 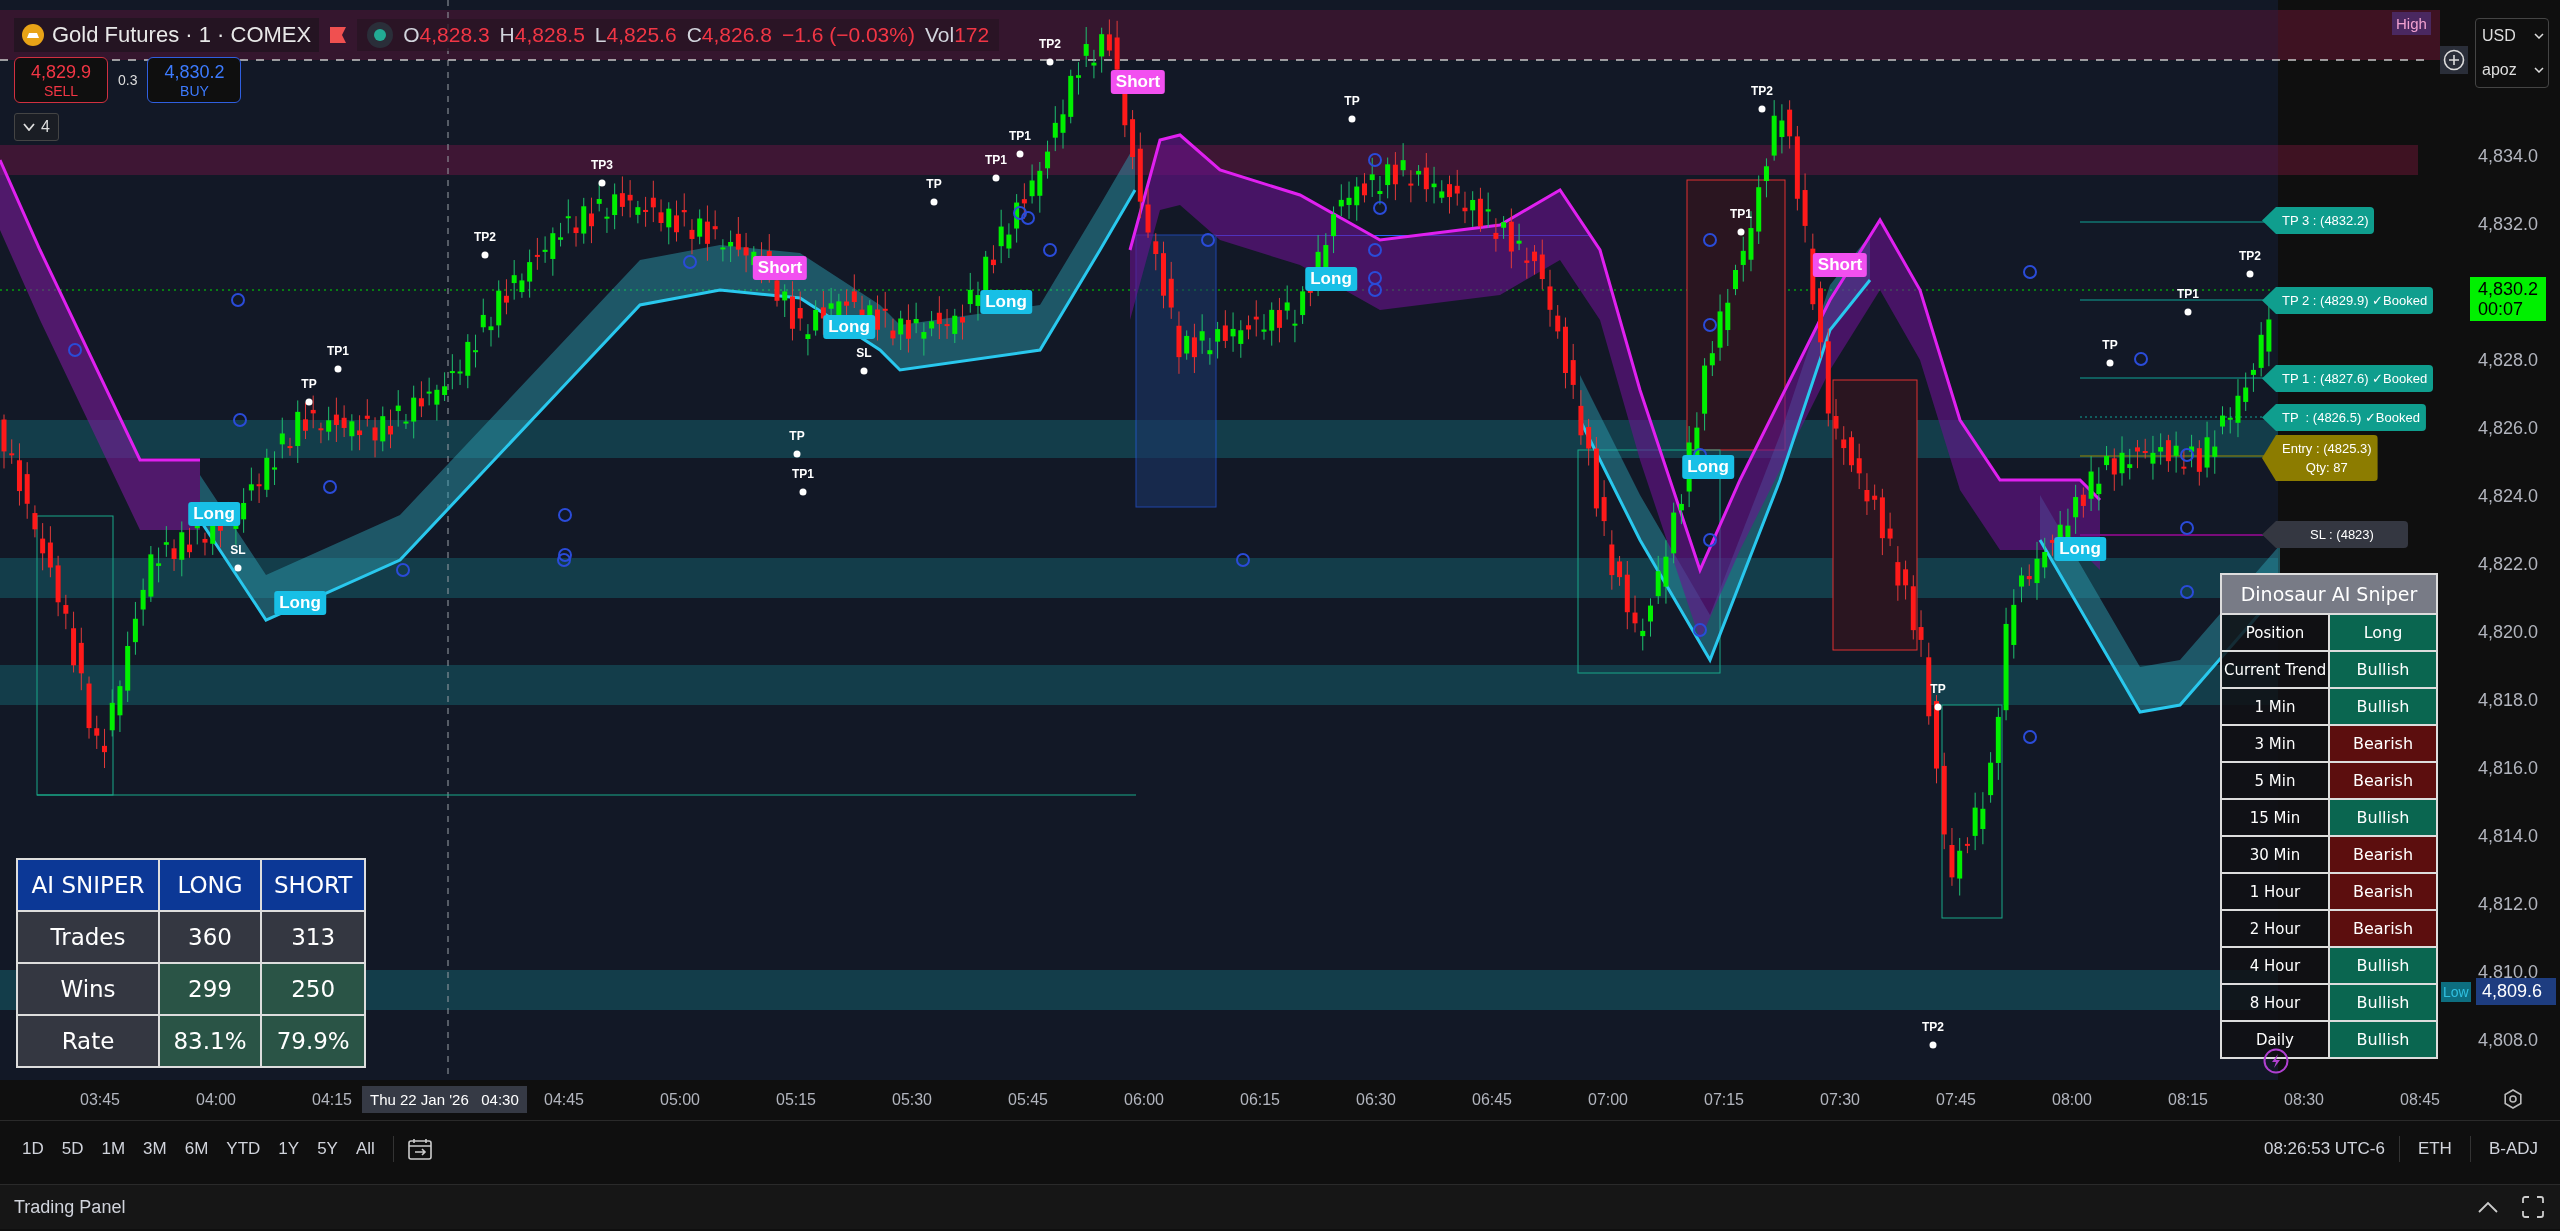 What do you see at coordinates (2275, 632) in the screenshot?
I see `row-label: Position` at bounding box center [2275, 632].